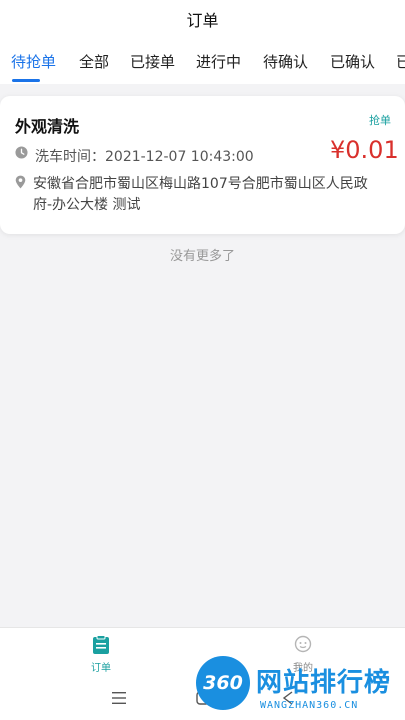  Describe the element at coordinates (94, 62) in the screenshot. I see `tab-all: 全部` at that location.